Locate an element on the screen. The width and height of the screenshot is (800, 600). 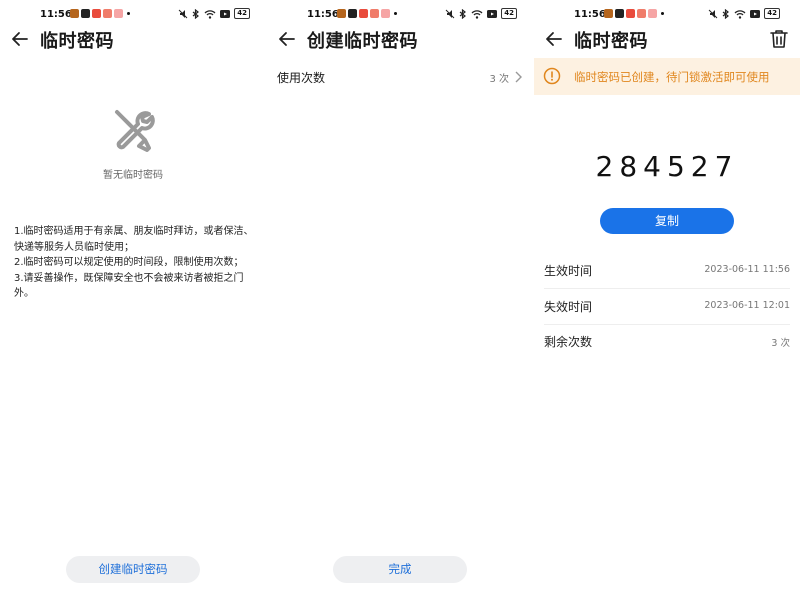
created-notice-banner: 临时密码已创建，待门锁激活即可使用 is located at coordinates (667, 76).